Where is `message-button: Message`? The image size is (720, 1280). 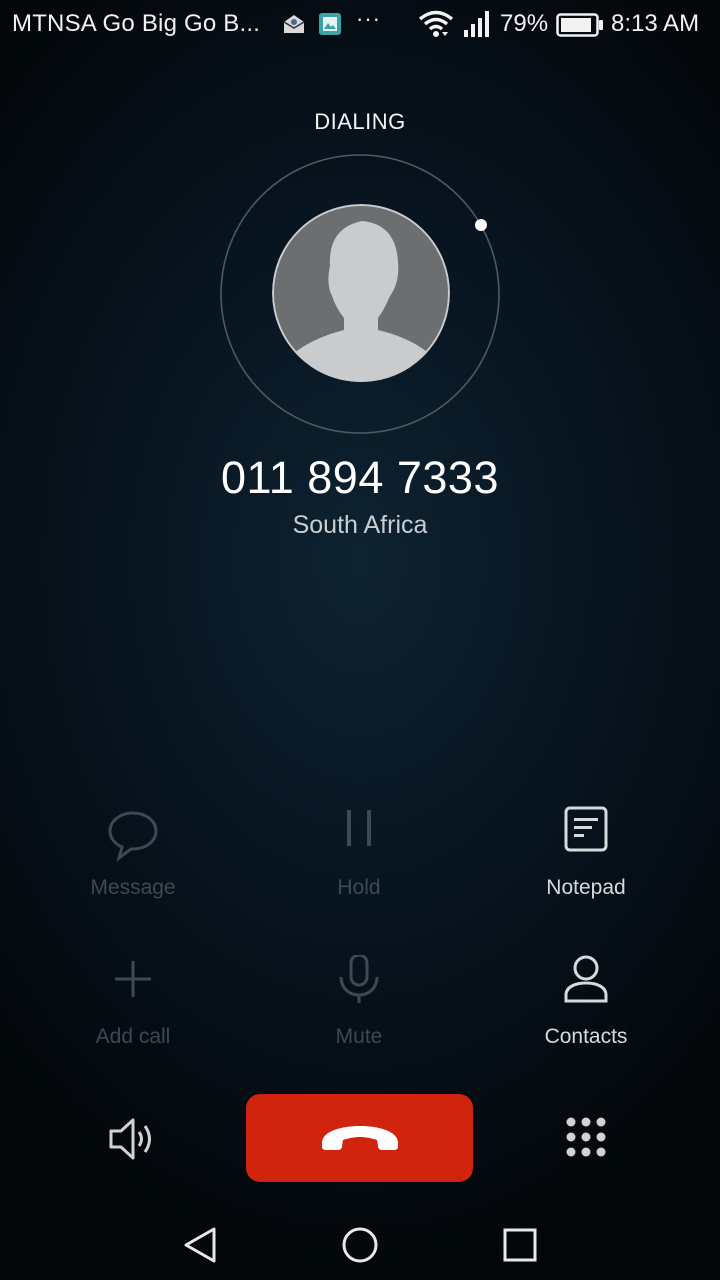 message-button: Message is located at coordinates (133, 853).